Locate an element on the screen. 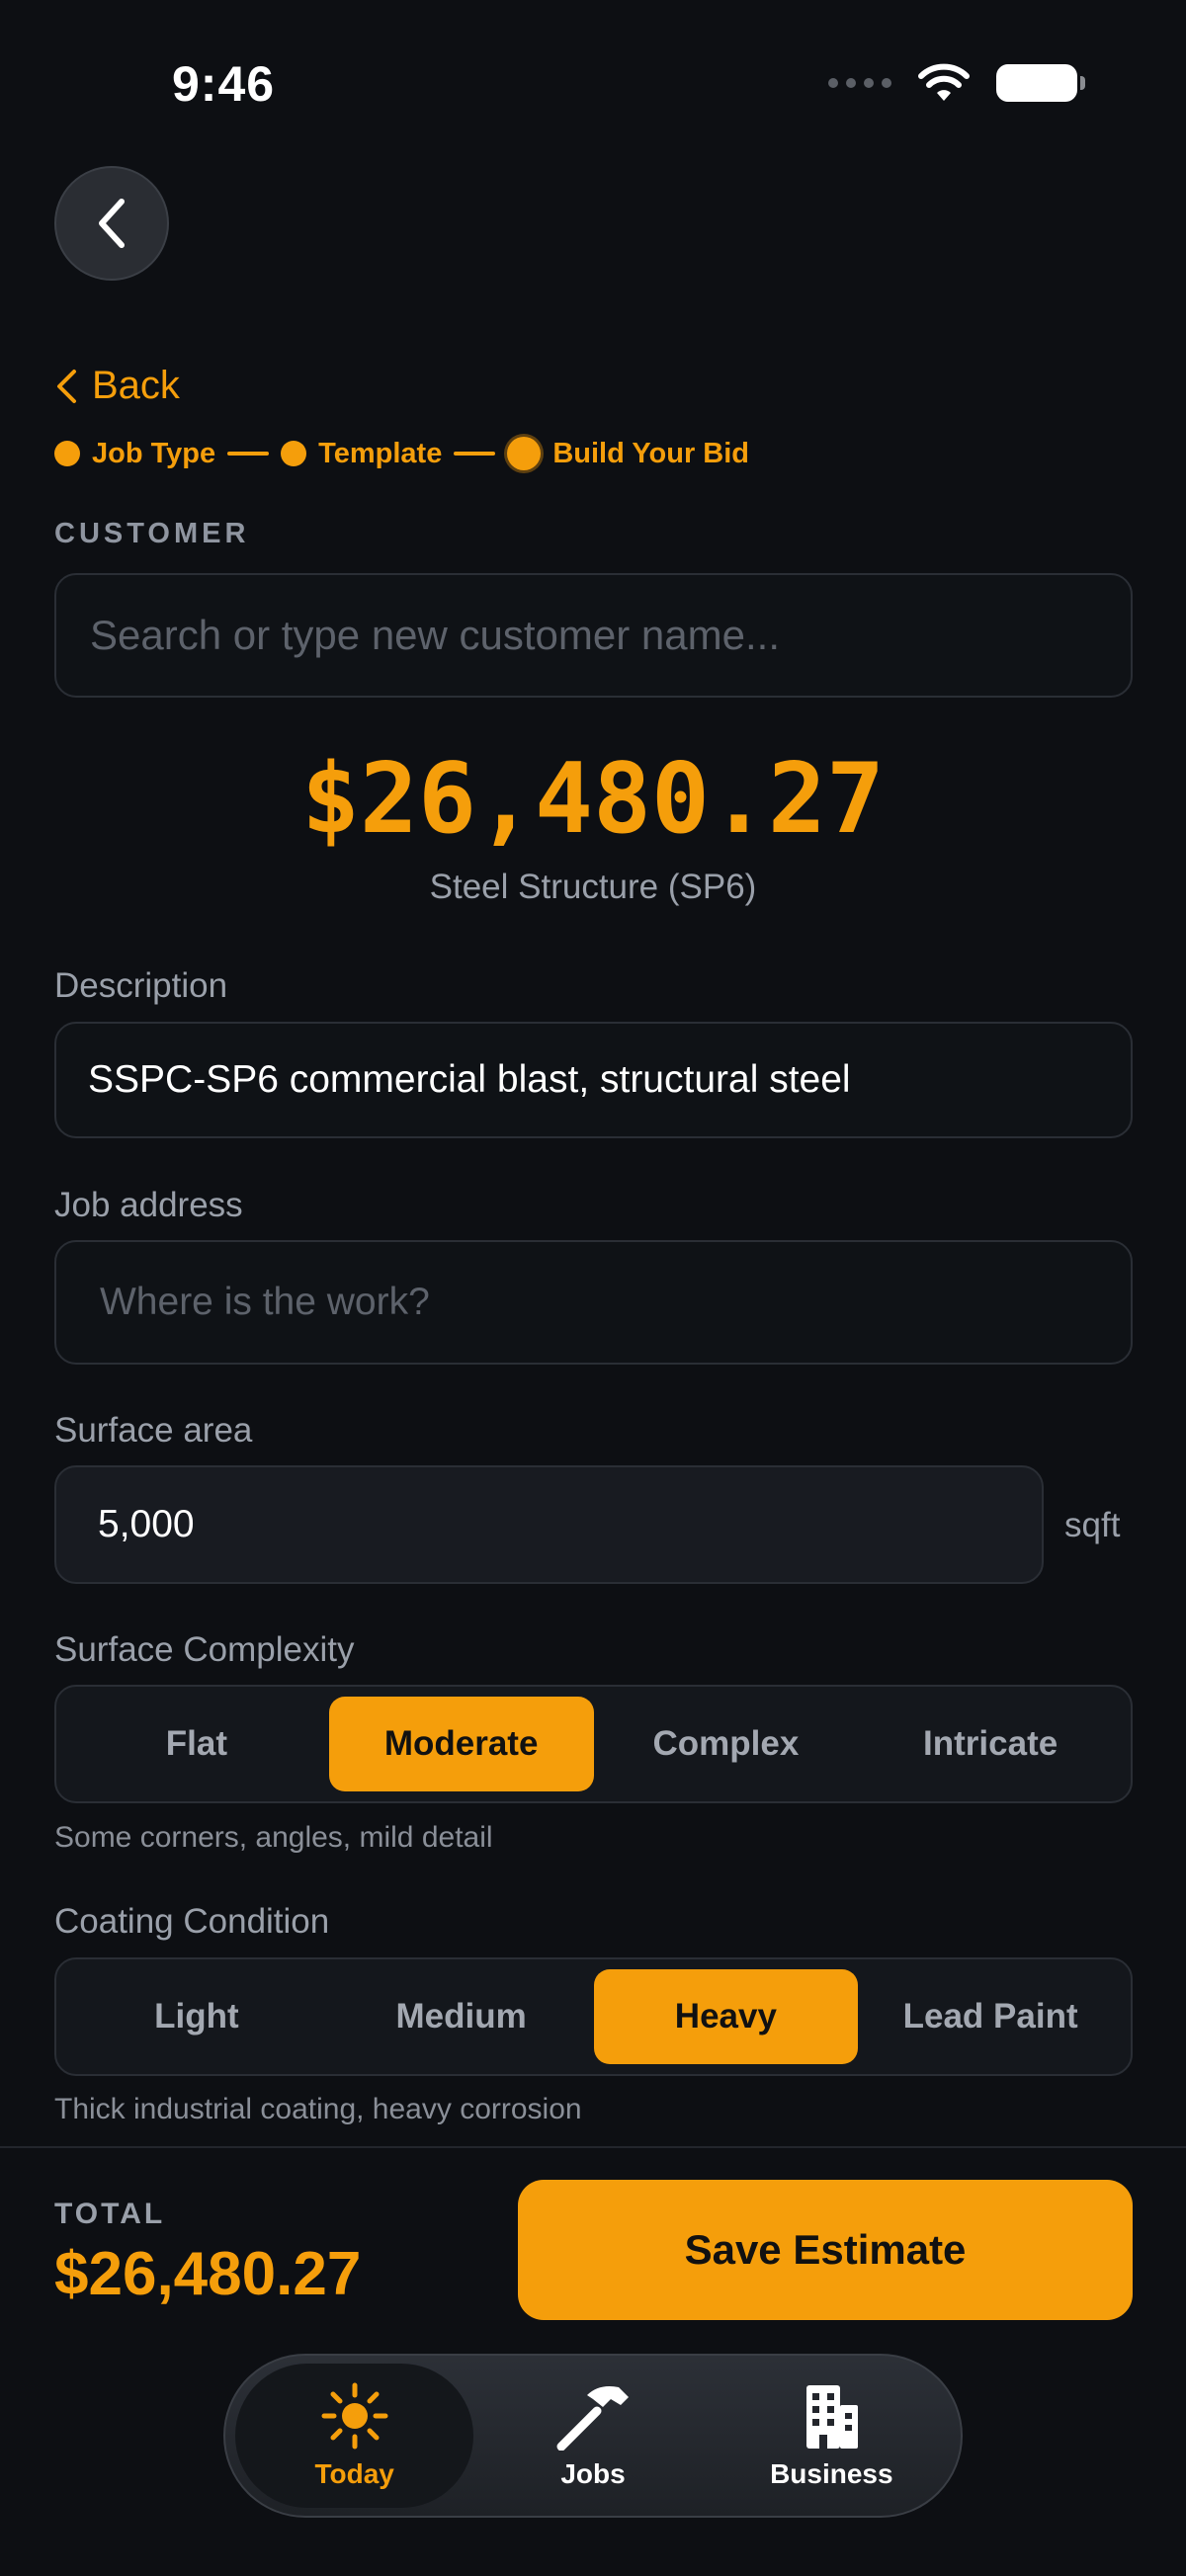 This screenshot has width=1186, height=2576. surface-complexity-segmented-control: Flat Moderate Complex Intricate is located at coordinates (593, 1744).